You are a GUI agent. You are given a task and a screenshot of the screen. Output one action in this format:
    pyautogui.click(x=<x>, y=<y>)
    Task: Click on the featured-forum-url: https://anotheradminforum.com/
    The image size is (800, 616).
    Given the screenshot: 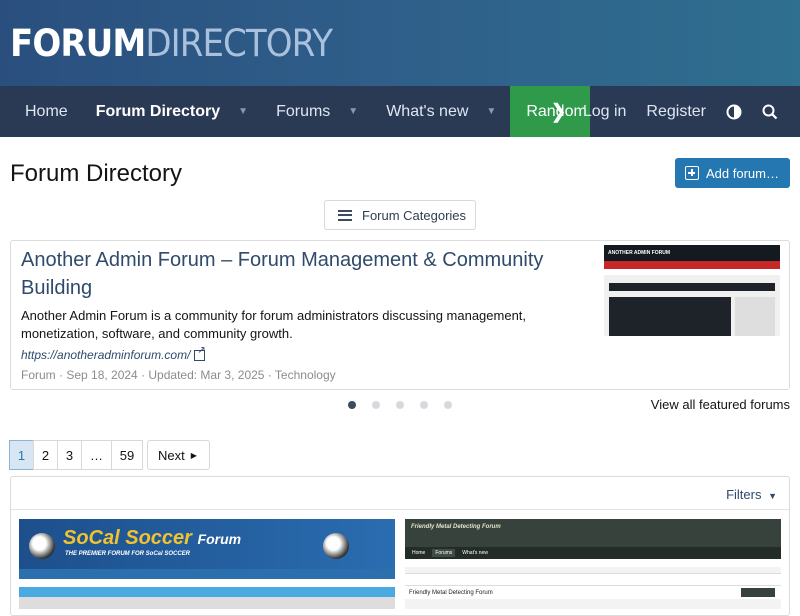 What is the action you would take?
    pyautogui.click(x=113, y=354)
    